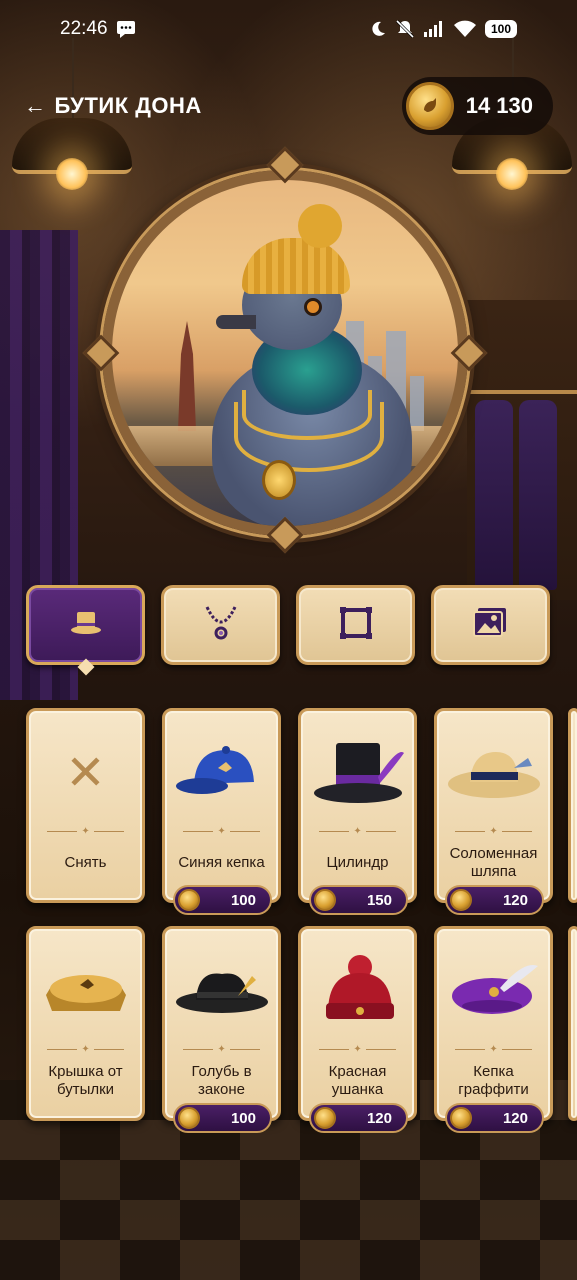  What do you see at coordinates (405, 29) in the screenshot?
I see `bell-muted-icon` at bounding box center [405, 29].